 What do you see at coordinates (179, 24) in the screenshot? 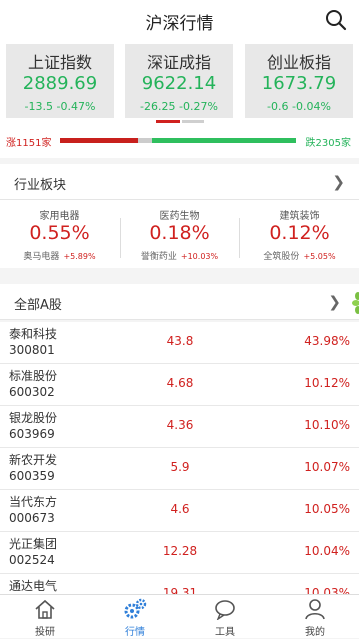
I see `page-title: 沪深行情` at bounding box center [179, 24].